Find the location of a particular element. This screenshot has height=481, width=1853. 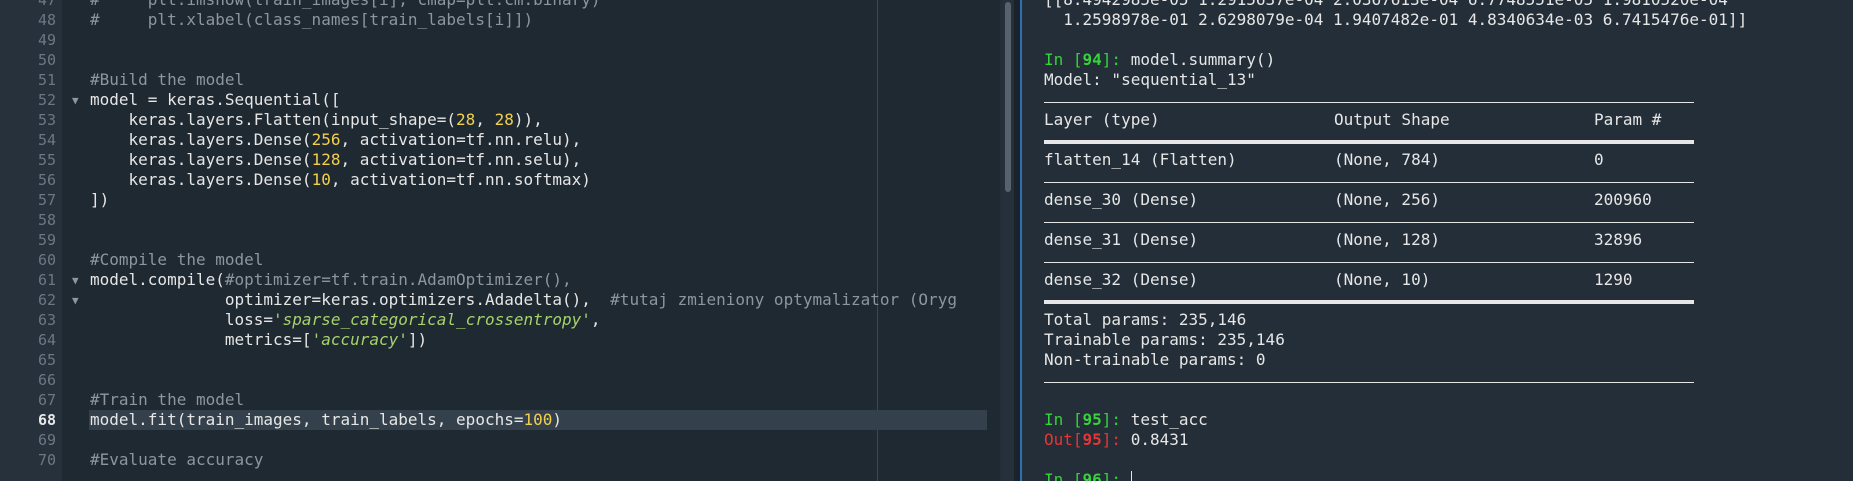

line-number: 64 is located at coordinates (46, 340).